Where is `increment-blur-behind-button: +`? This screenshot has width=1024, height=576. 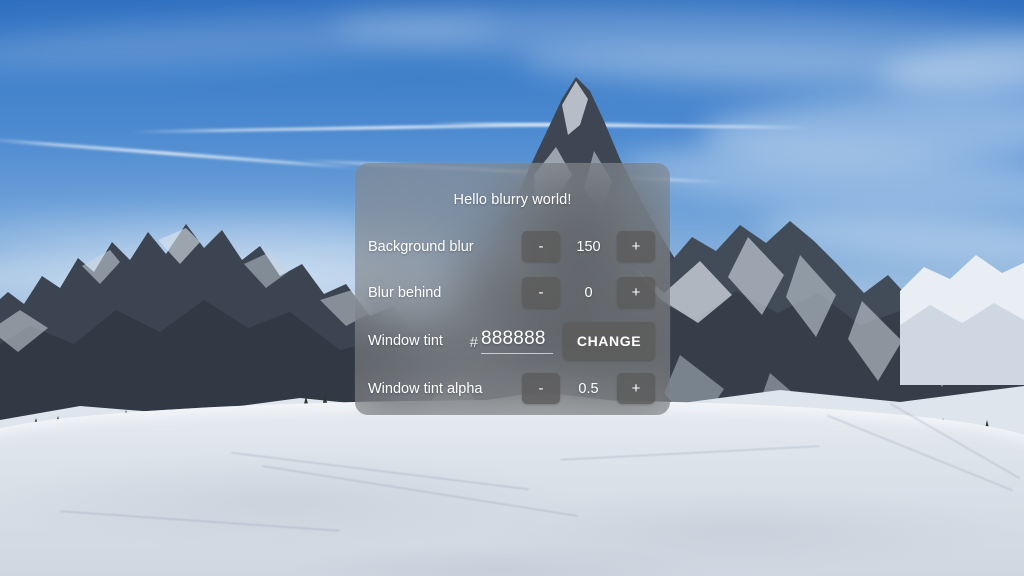 increment-blur-behind-button: + is located at coordinates (636, 292).